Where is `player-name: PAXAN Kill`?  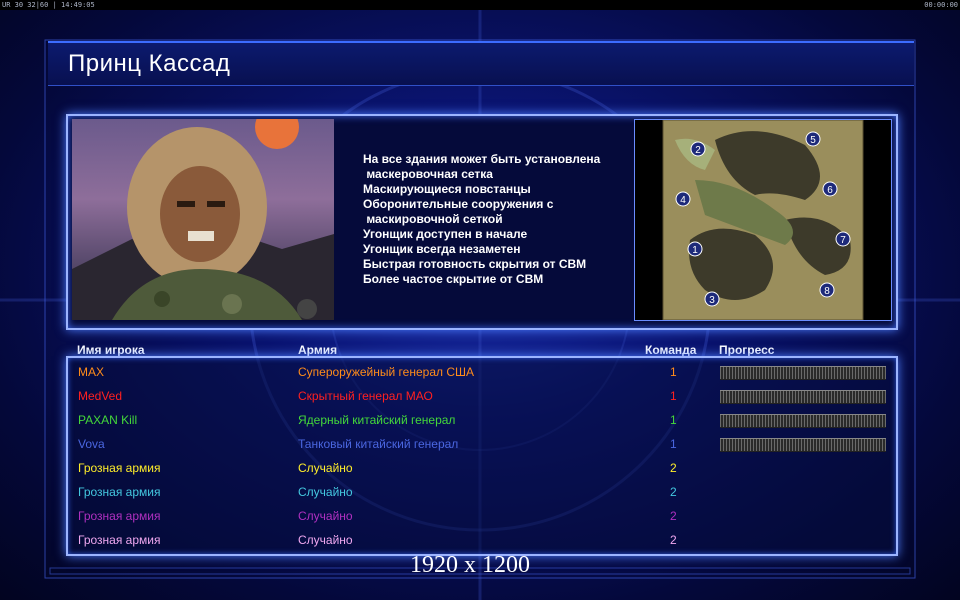 player-name: PAXAN Kill is located at coordinates (108, 420).